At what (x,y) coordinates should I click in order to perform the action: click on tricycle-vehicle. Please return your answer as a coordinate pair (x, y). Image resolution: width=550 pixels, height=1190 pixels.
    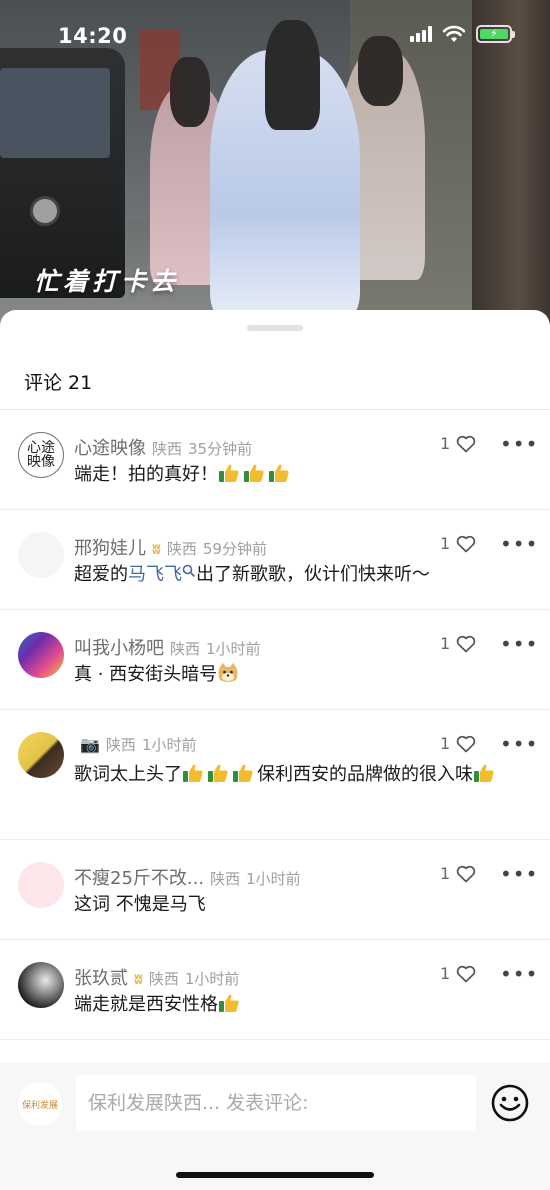
    Looking at the image, I should click on (62, 173).